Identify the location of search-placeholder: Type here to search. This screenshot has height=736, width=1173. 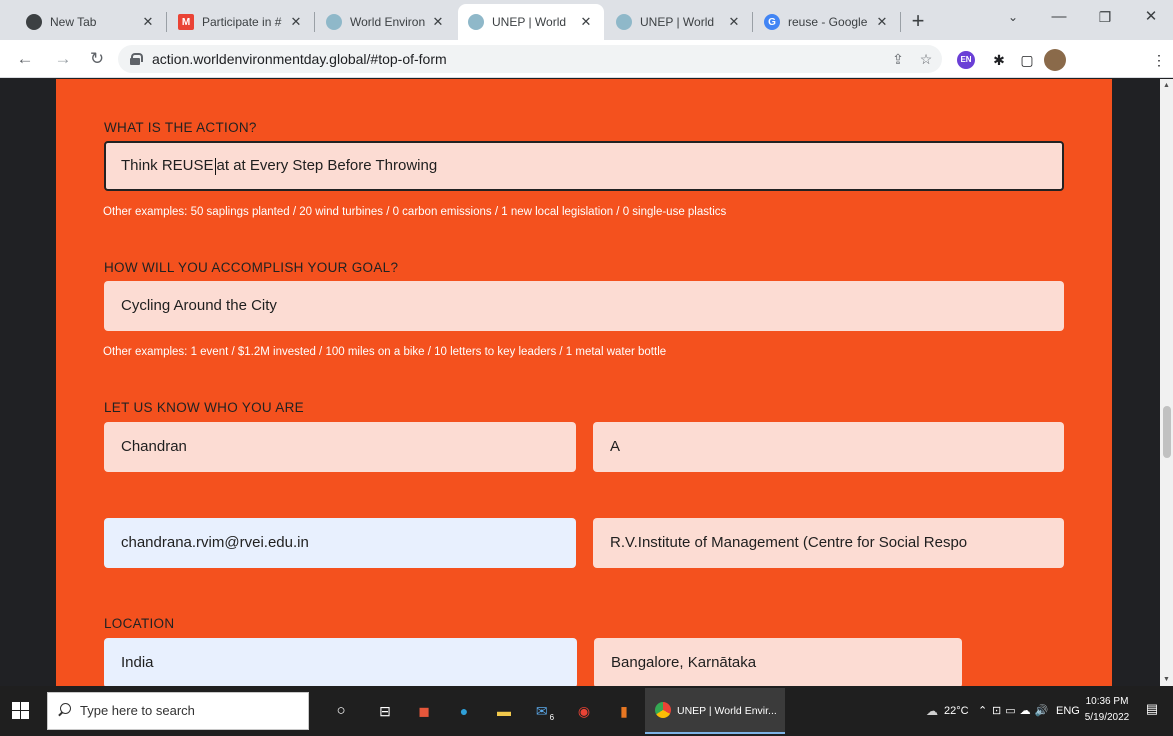
(137, 710).